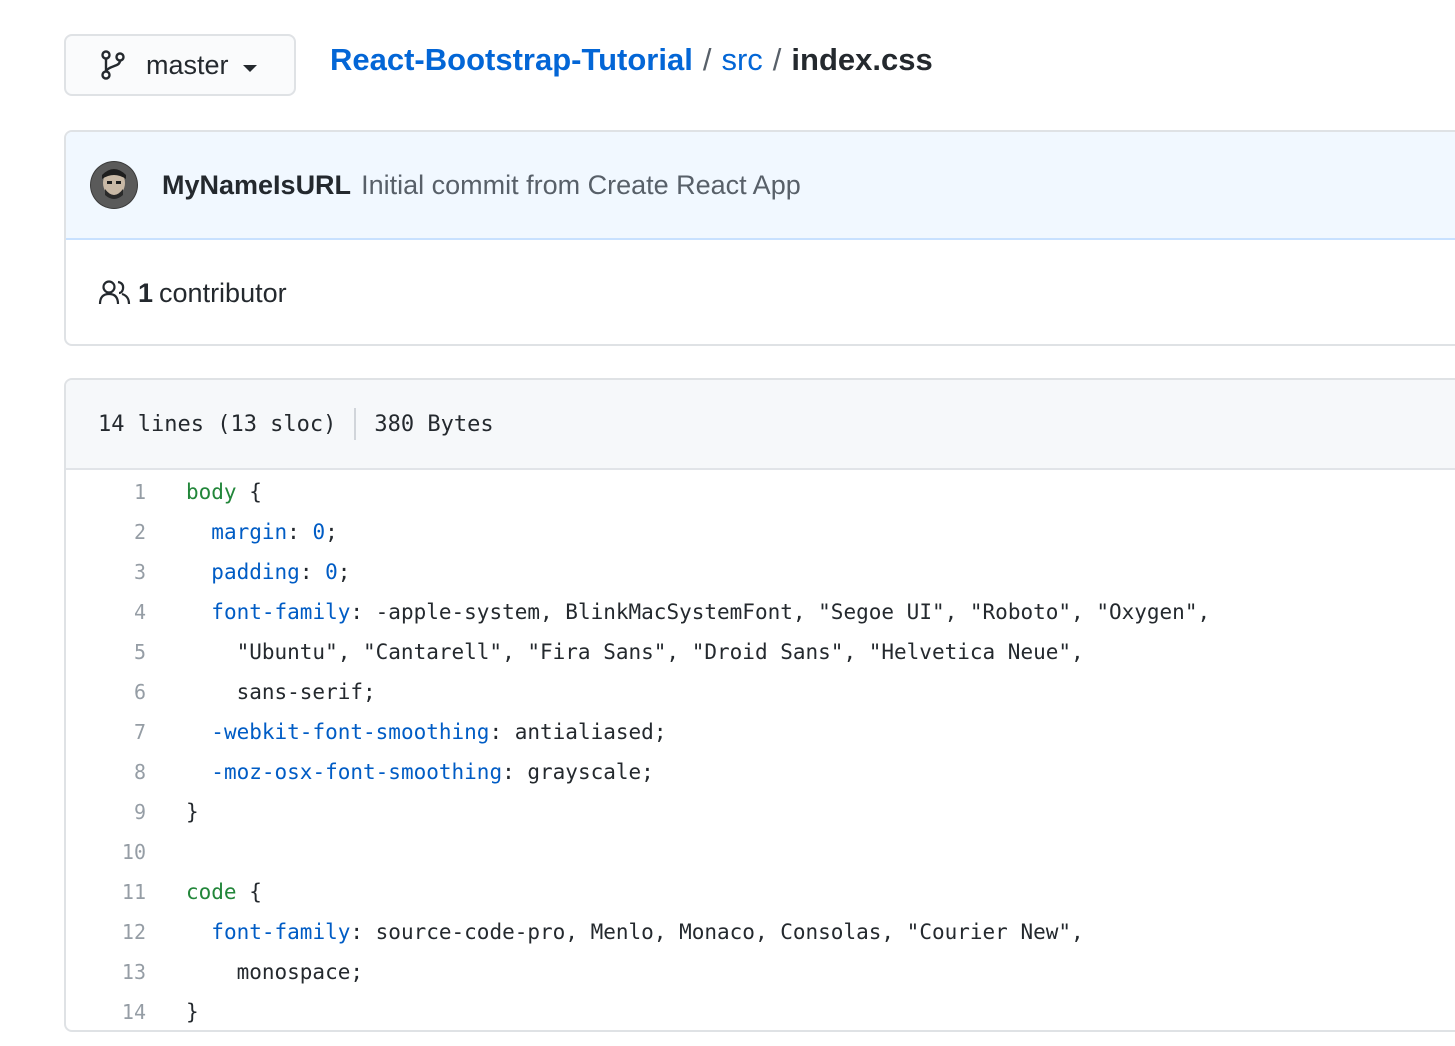 This screenshot has width=1455, height=1046. What do you see at coordinates (638, 692) in the screenshot?
I see `code-line: 6 sans-serif;` at bounding box center [638, 692].